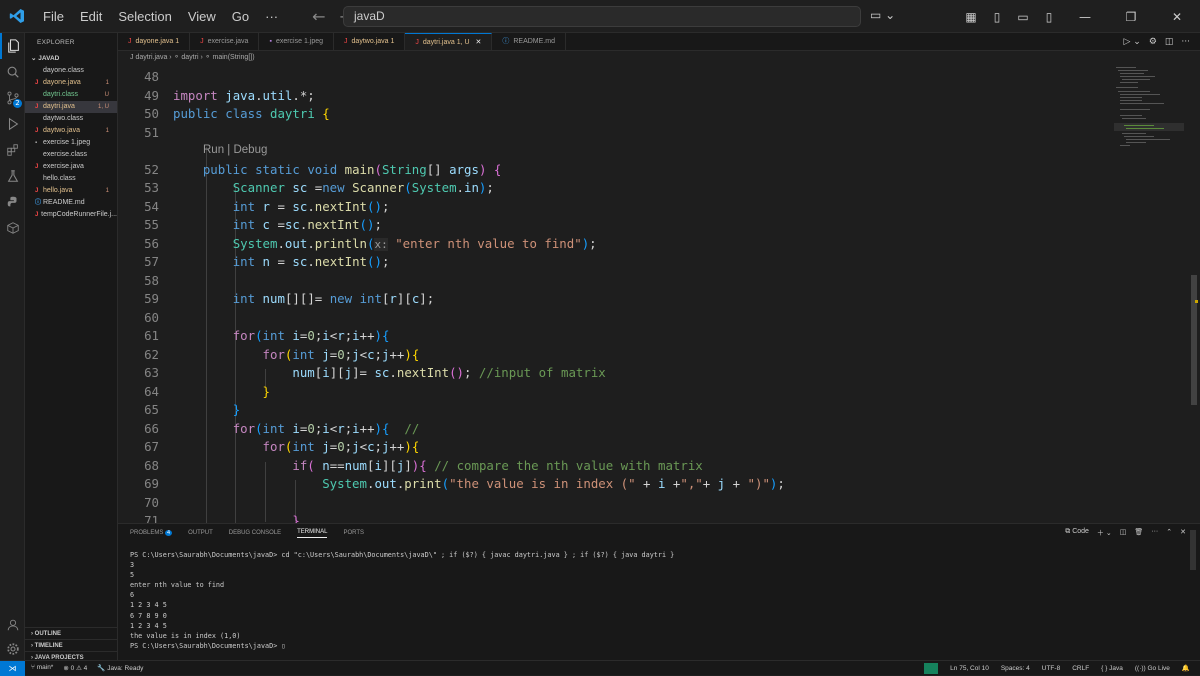  What do you see at coordinates (971, 17) in the screenshot?
I see `layout-icon: ▦` at bounding box center [971, 17].